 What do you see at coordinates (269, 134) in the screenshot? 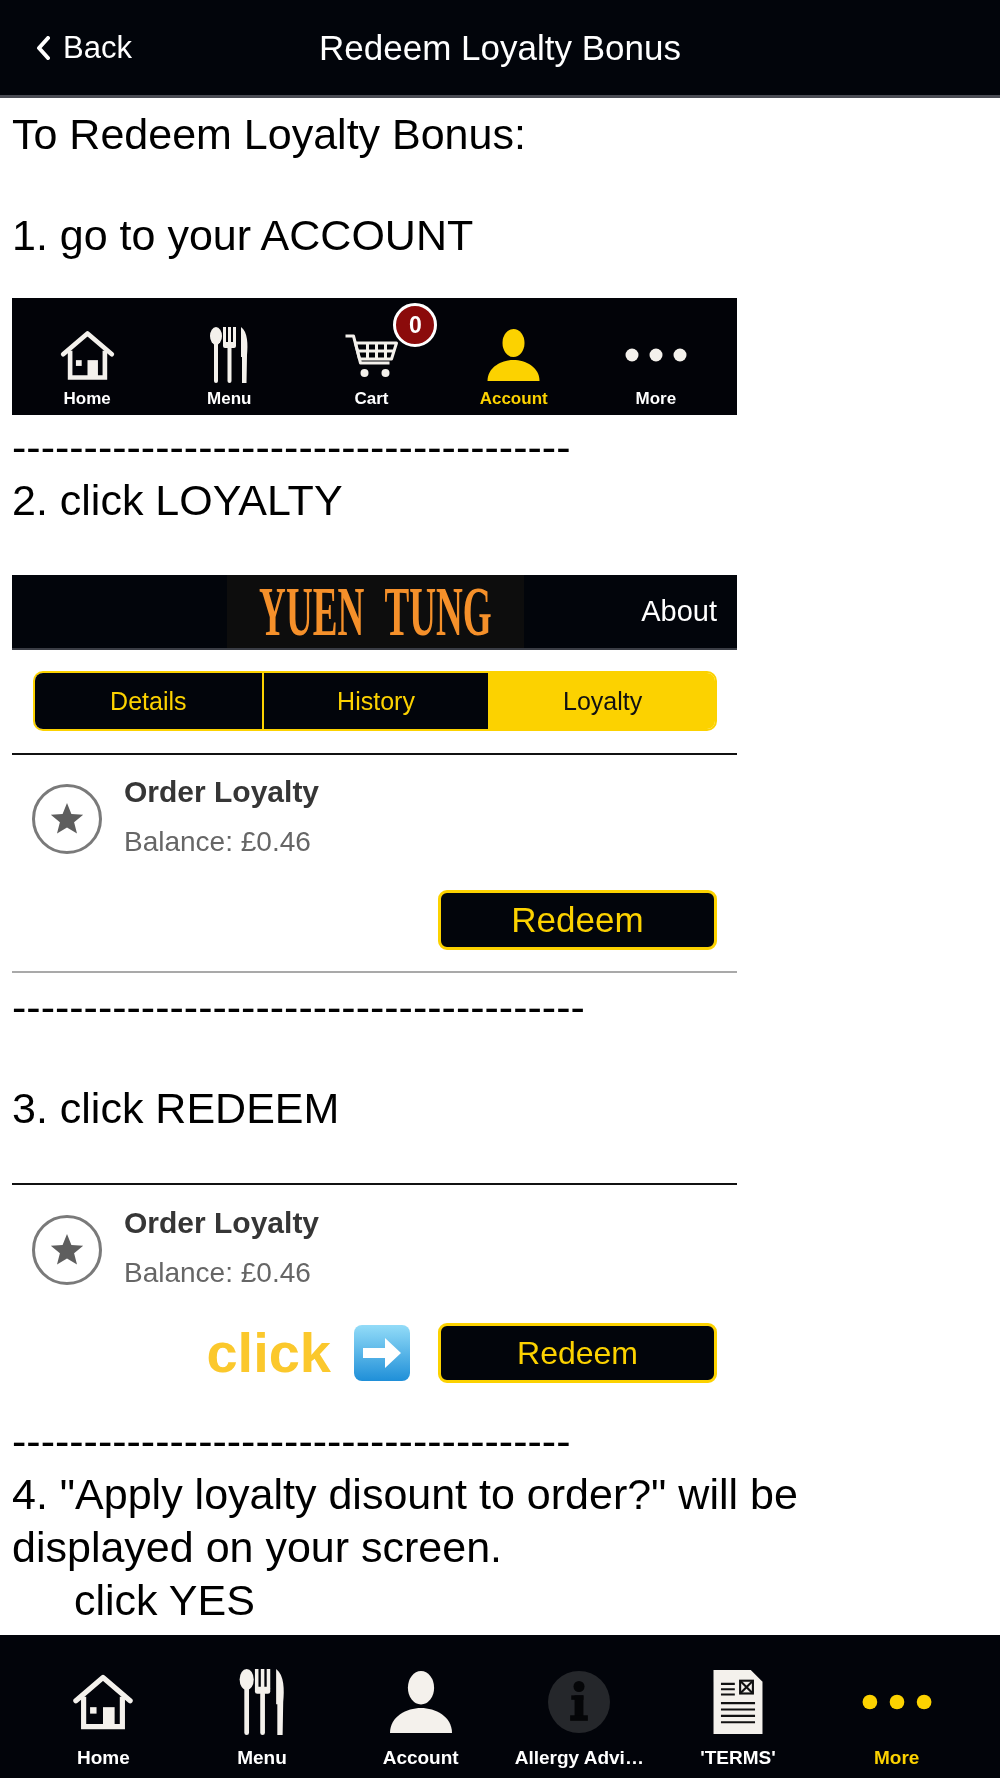
I see `instructions-heading: To Redeem Loyalty Bonus:` at bounding box center [269, 134].